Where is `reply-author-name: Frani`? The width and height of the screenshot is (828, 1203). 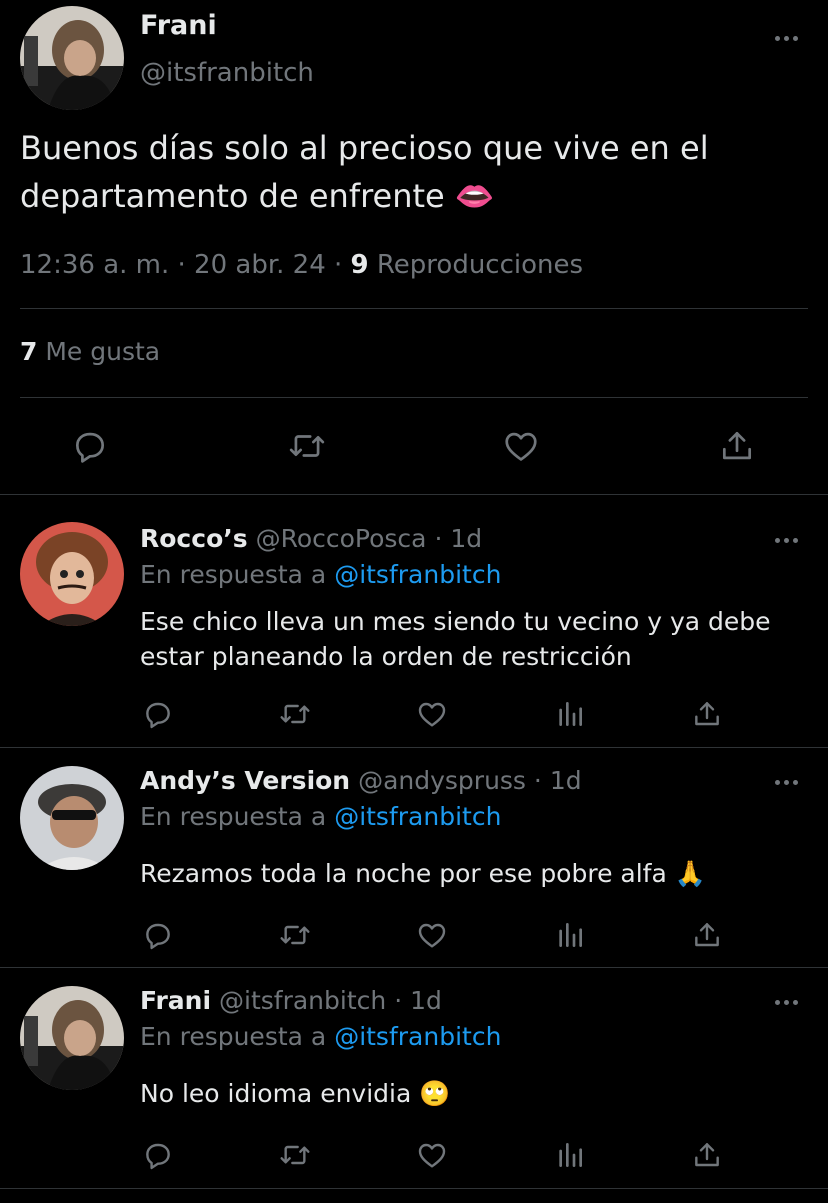 reply-author-name: Frani is located at coordinates (175, 1000).